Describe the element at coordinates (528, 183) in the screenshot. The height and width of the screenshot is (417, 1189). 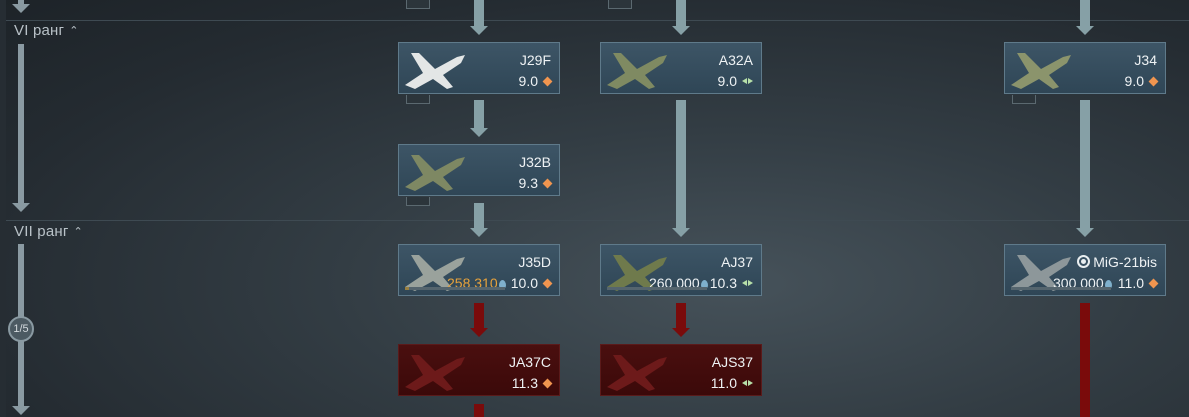
I see `br-value: 9.3` at that location.